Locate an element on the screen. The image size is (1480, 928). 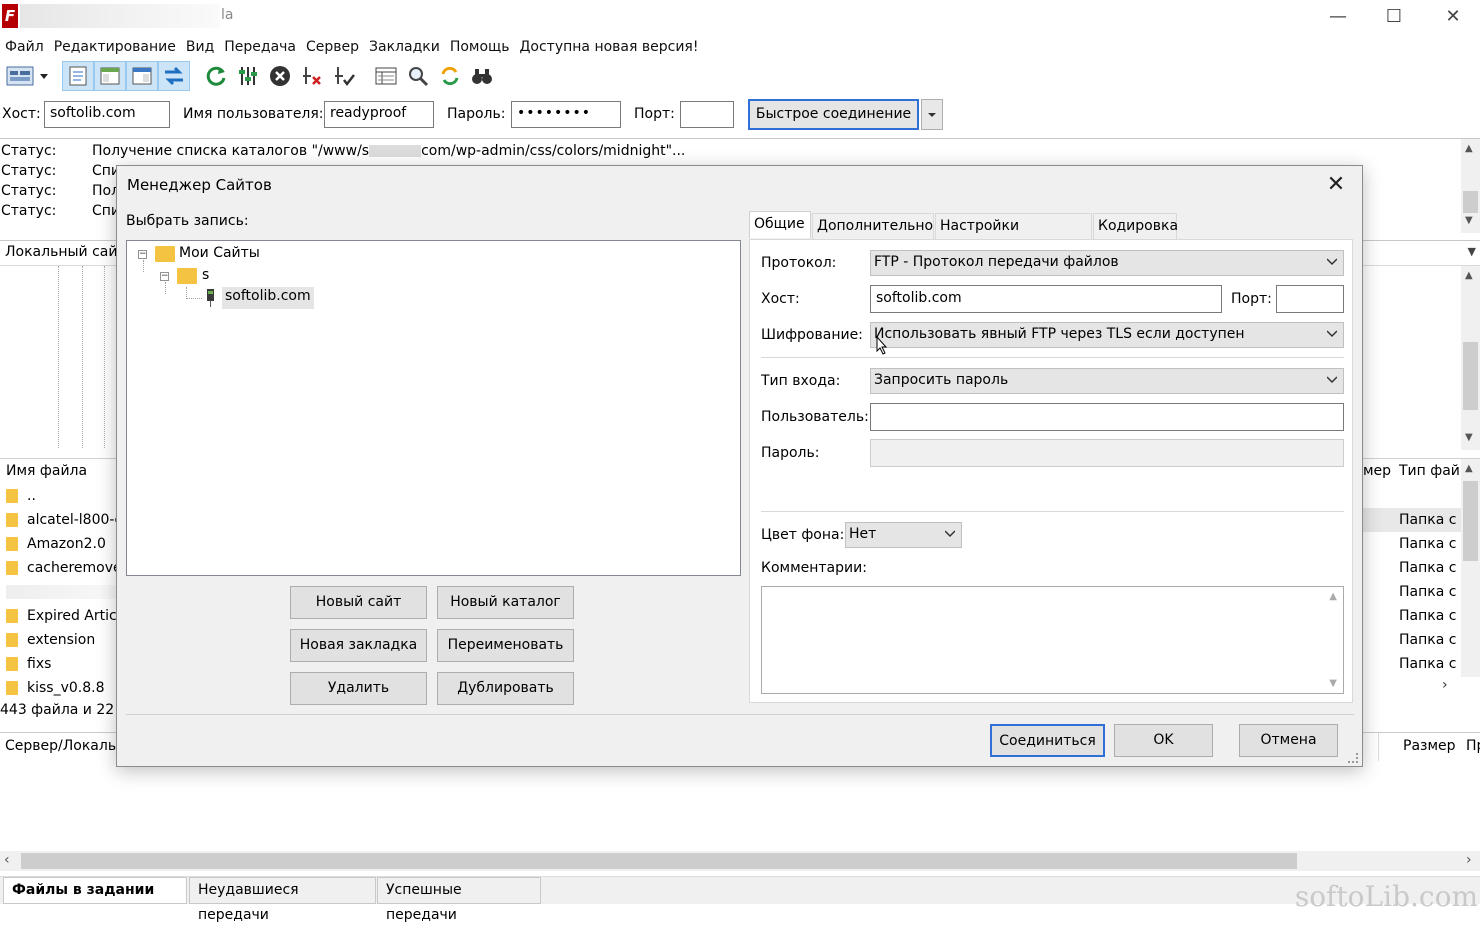
password-input is located at coordinates (1107, 453).